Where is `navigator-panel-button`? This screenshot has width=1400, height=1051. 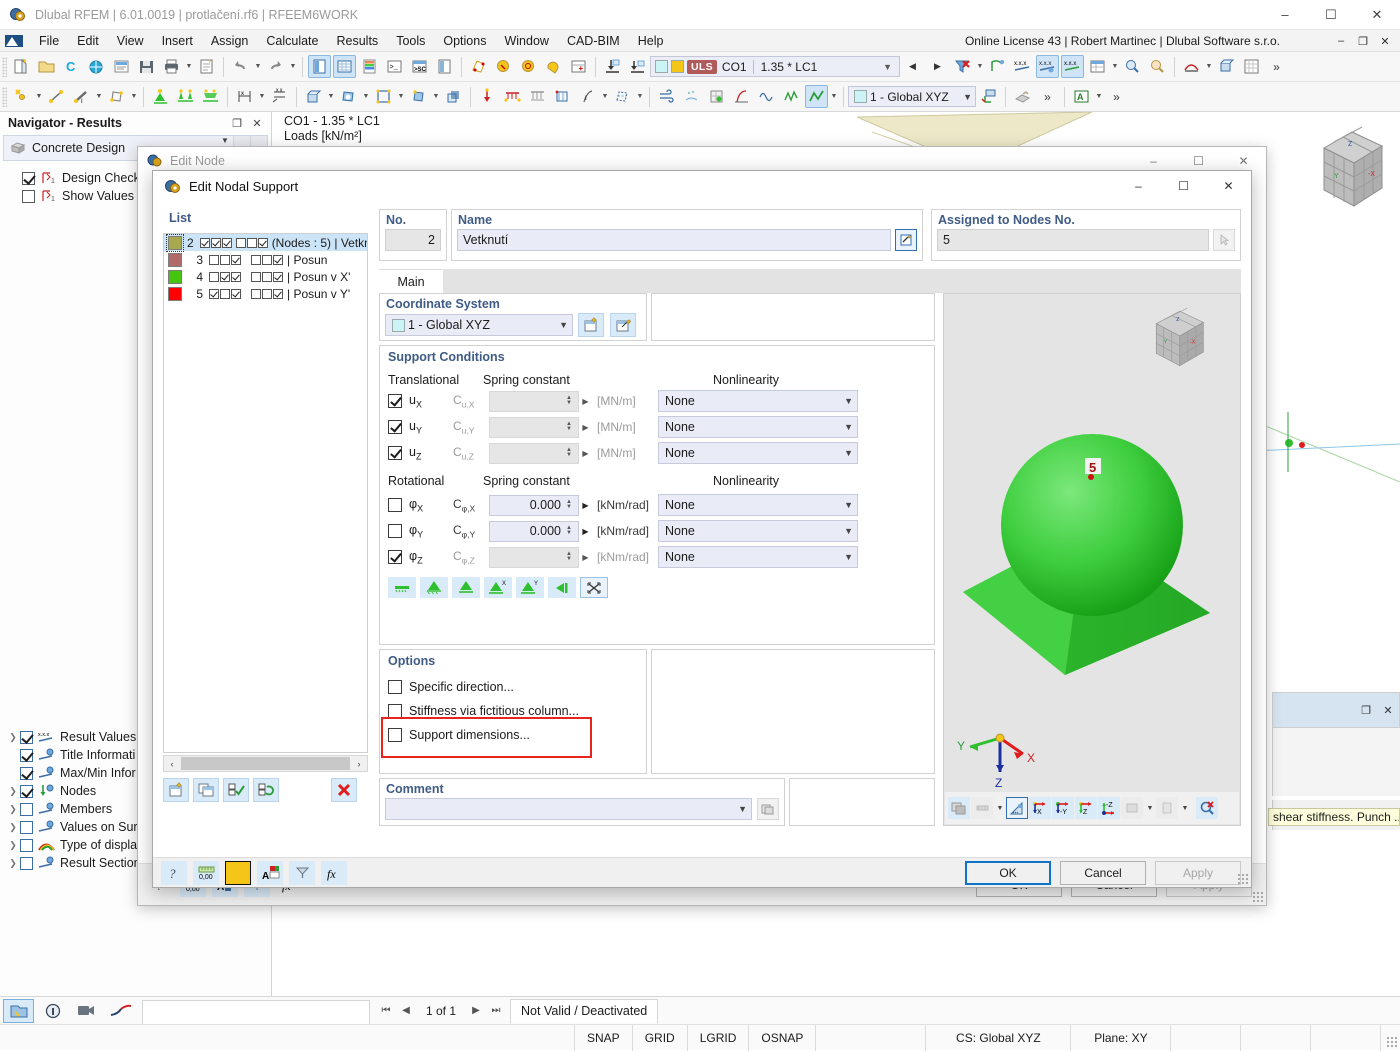
navigator-panel-button is located at coordinates (319, 66).